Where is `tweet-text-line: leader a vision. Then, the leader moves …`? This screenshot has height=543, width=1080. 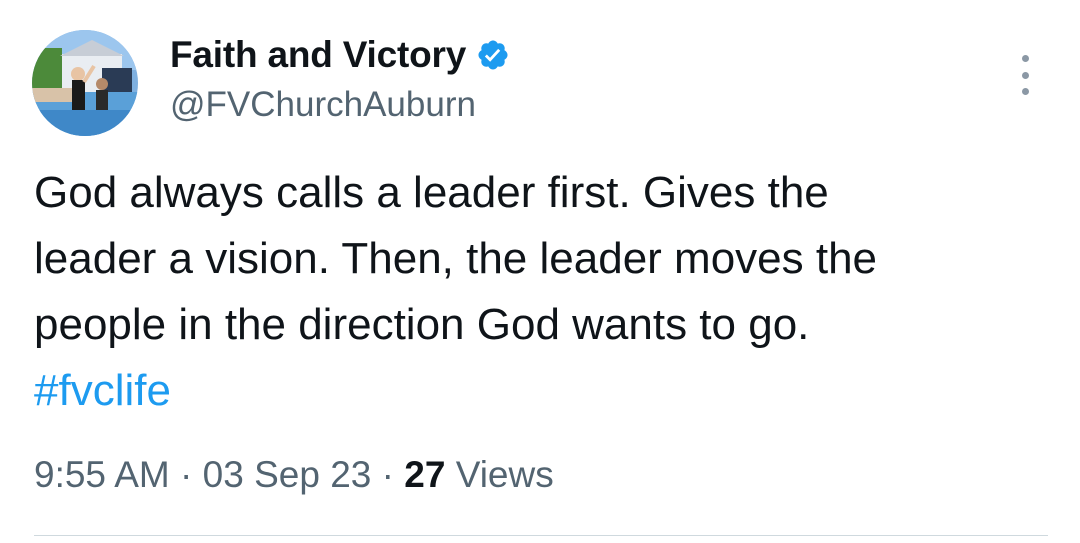 tweet-text-line: leader a vision. Then, the leader moves … is located at coordinates (456, 258).